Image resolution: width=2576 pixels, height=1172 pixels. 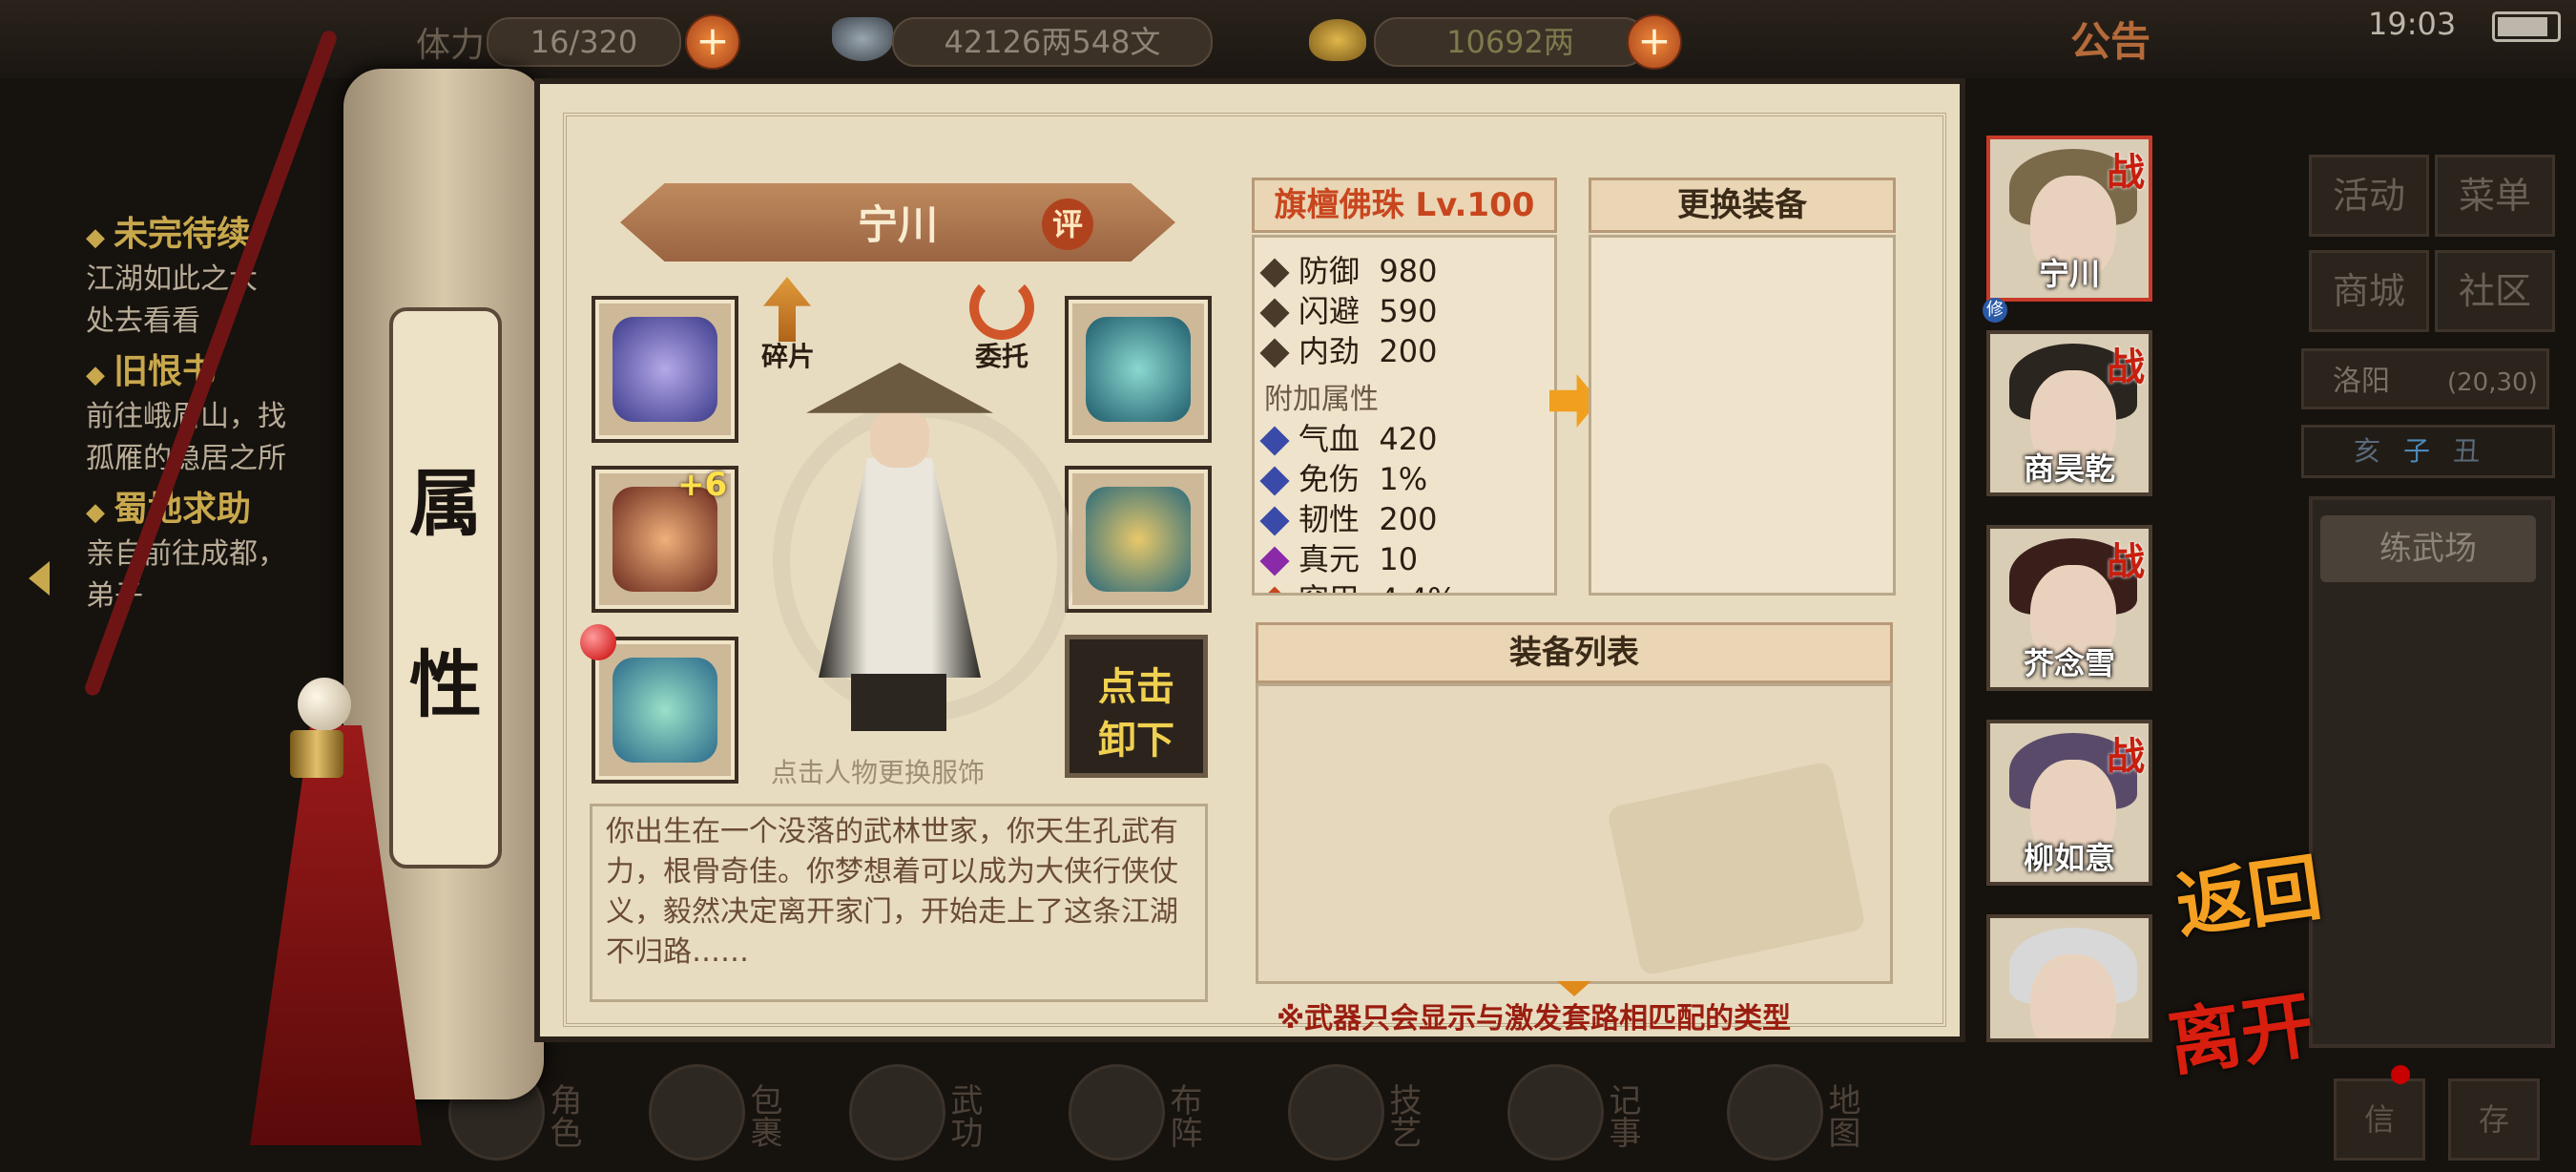 I want to click on teapot-icon, so click(x=1336, y=1112).